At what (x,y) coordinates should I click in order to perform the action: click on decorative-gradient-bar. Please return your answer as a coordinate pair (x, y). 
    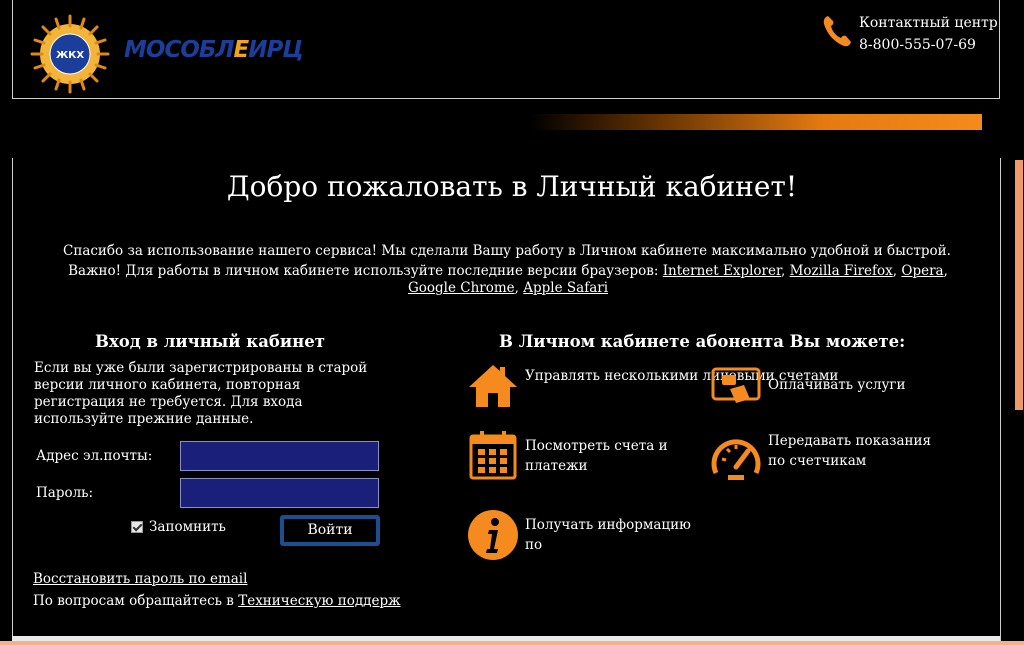
    Looking at the image, I should click on (756, 122).